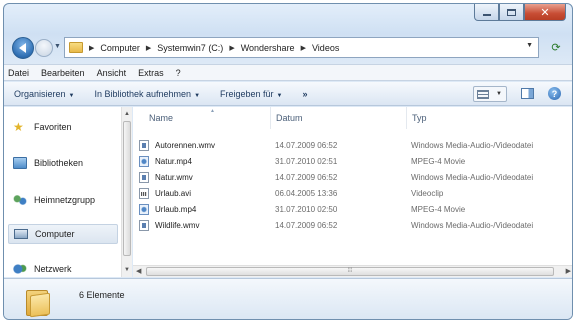 The image size is (577, 323). I want to click on close-icon: ✕, so click(545, 12).